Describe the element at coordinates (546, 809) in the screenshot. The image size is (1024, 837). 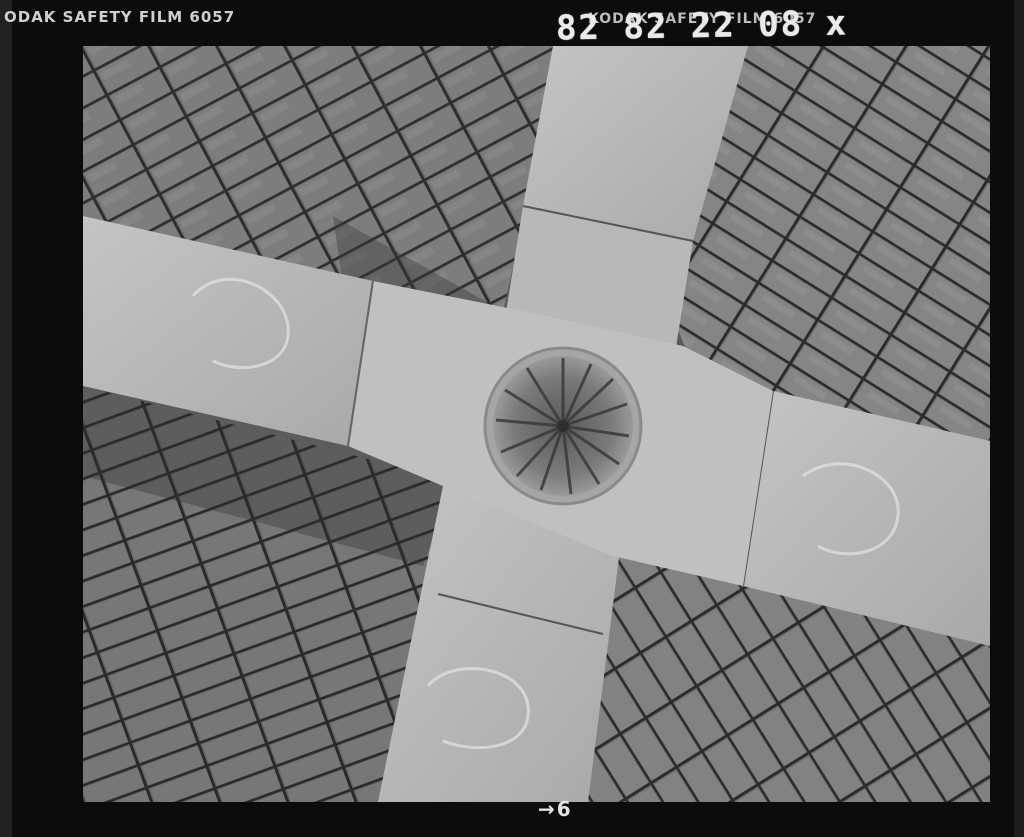
I see `frame-arrow-icon: →` at that location.